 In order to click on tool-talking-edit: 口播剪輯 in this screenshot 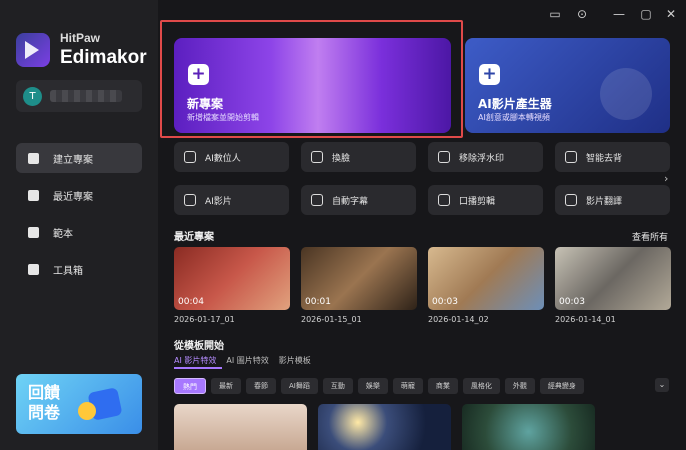, I will do `click(485, 200)`.